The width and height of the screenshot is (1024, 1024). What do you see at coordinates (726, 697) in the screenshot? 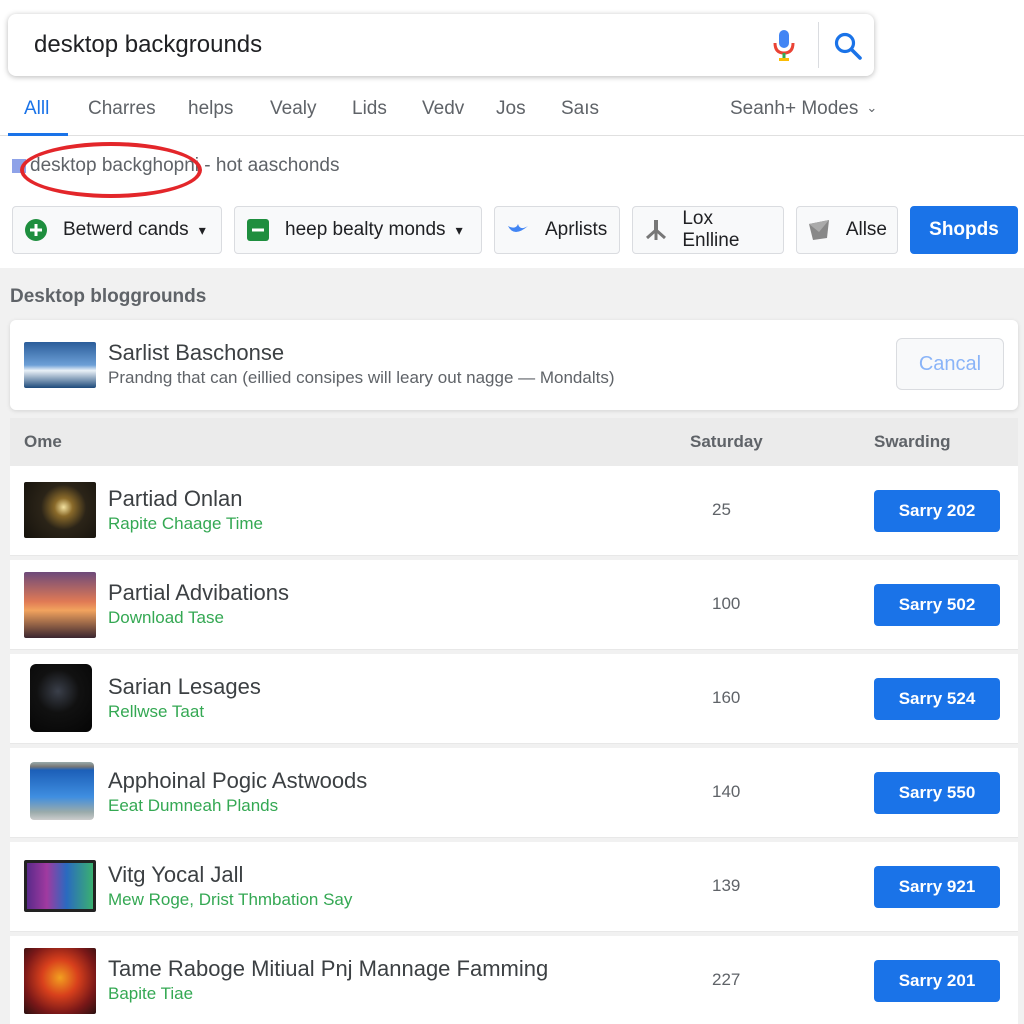
I see `row-value: 160` at bounding box center [726, 697].